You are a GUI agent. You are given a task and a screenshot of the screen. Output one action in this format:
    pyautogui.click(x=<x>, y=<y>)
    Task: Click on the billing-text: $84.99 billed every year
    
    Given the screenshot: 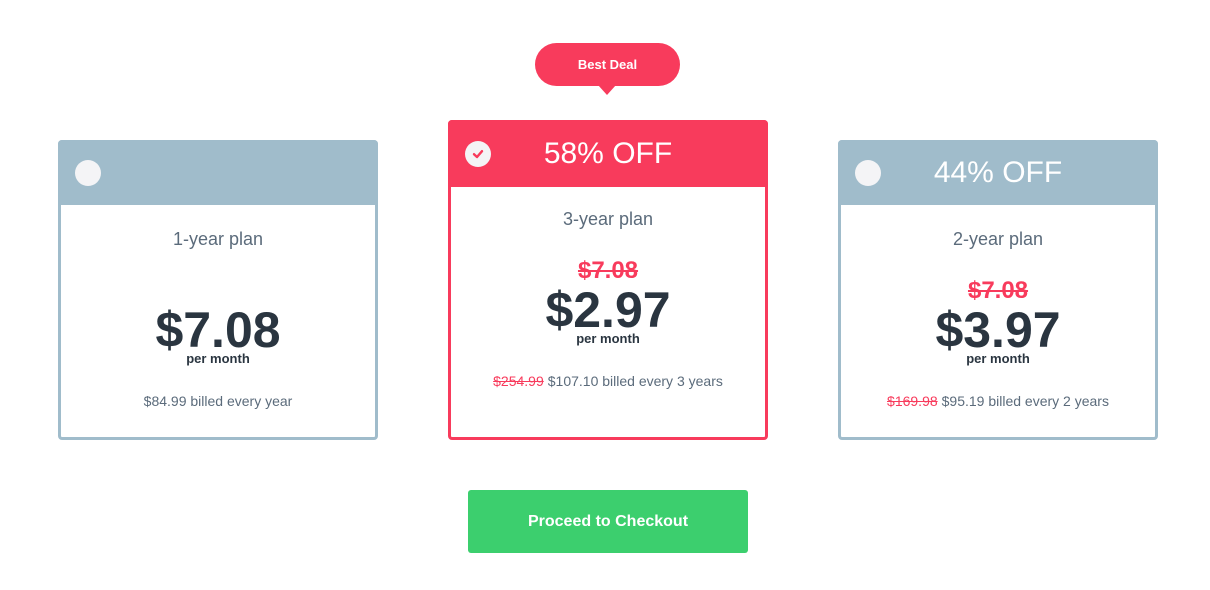 What is the action you would take?
    pyautogui.click(x=218, y=401)
    